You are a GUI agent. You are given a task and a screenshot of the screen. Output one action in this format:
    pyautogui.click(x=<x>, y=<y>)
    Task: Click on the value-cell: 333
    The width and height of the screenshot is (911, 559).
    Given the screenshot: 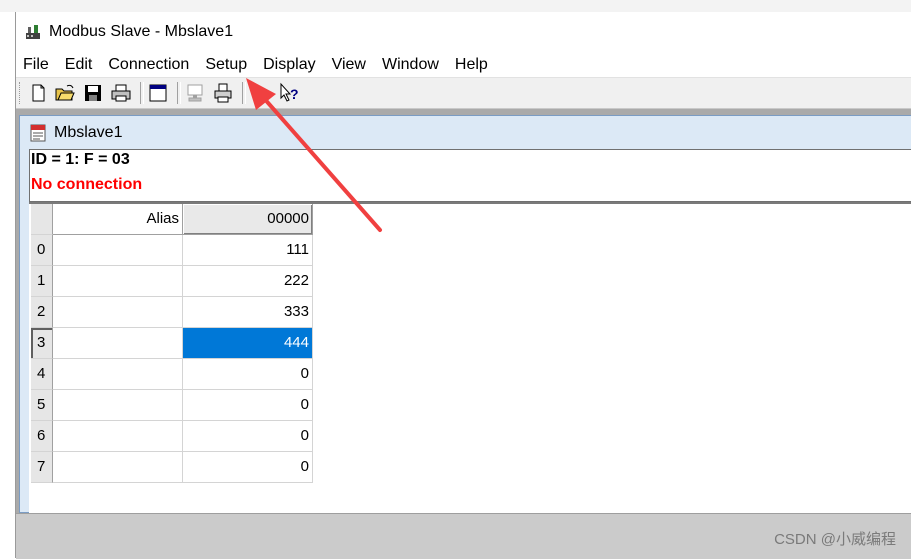 What is the action you would take?
    pyautogui.click(x=248, y=312)
    